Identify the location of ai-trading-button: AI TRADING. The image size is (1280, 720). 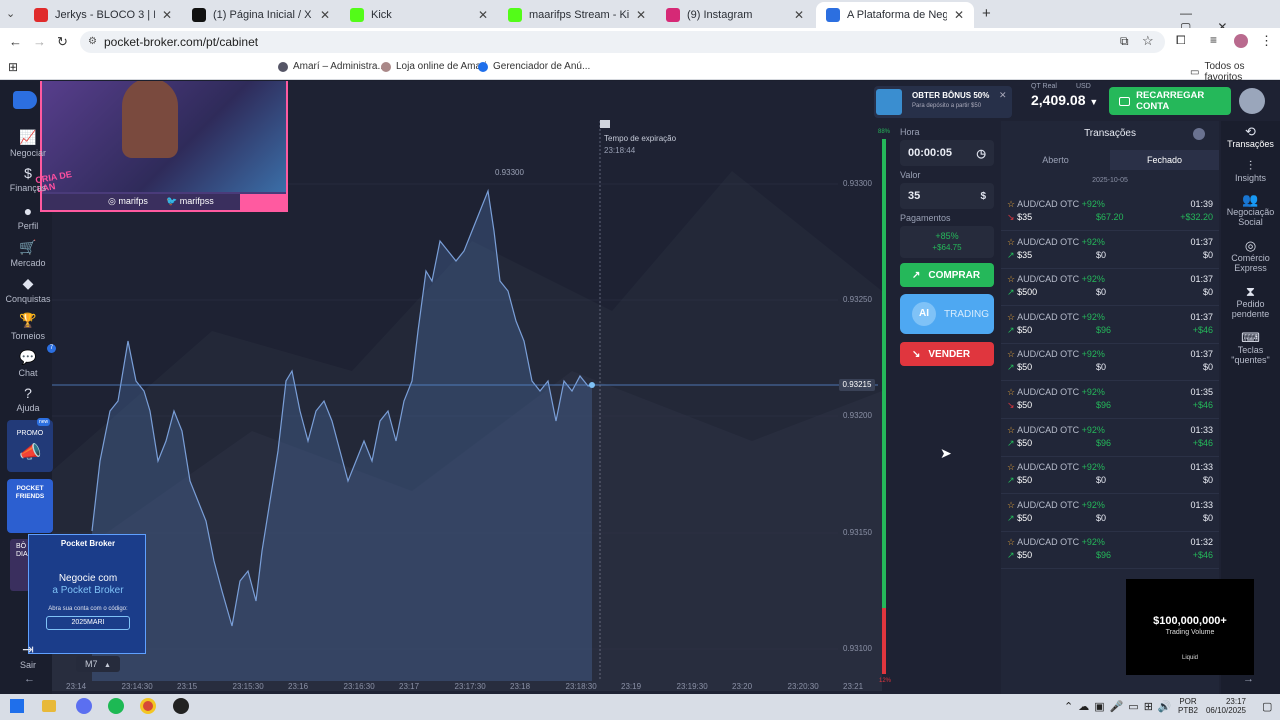
(947, 314).